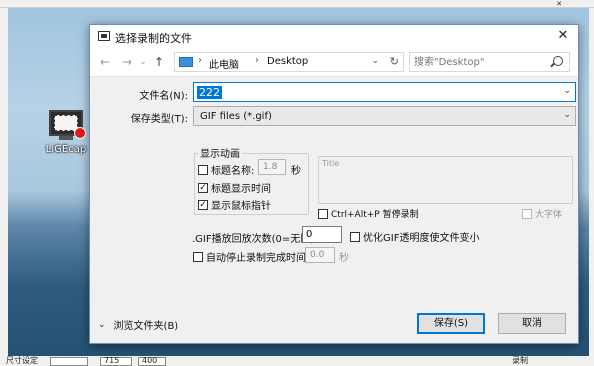 This screenshot has width=594, height=366. Describe the element at coordinates (297, 4) in the screenshot. I see `background-window-titlebar: ✕` at that location.